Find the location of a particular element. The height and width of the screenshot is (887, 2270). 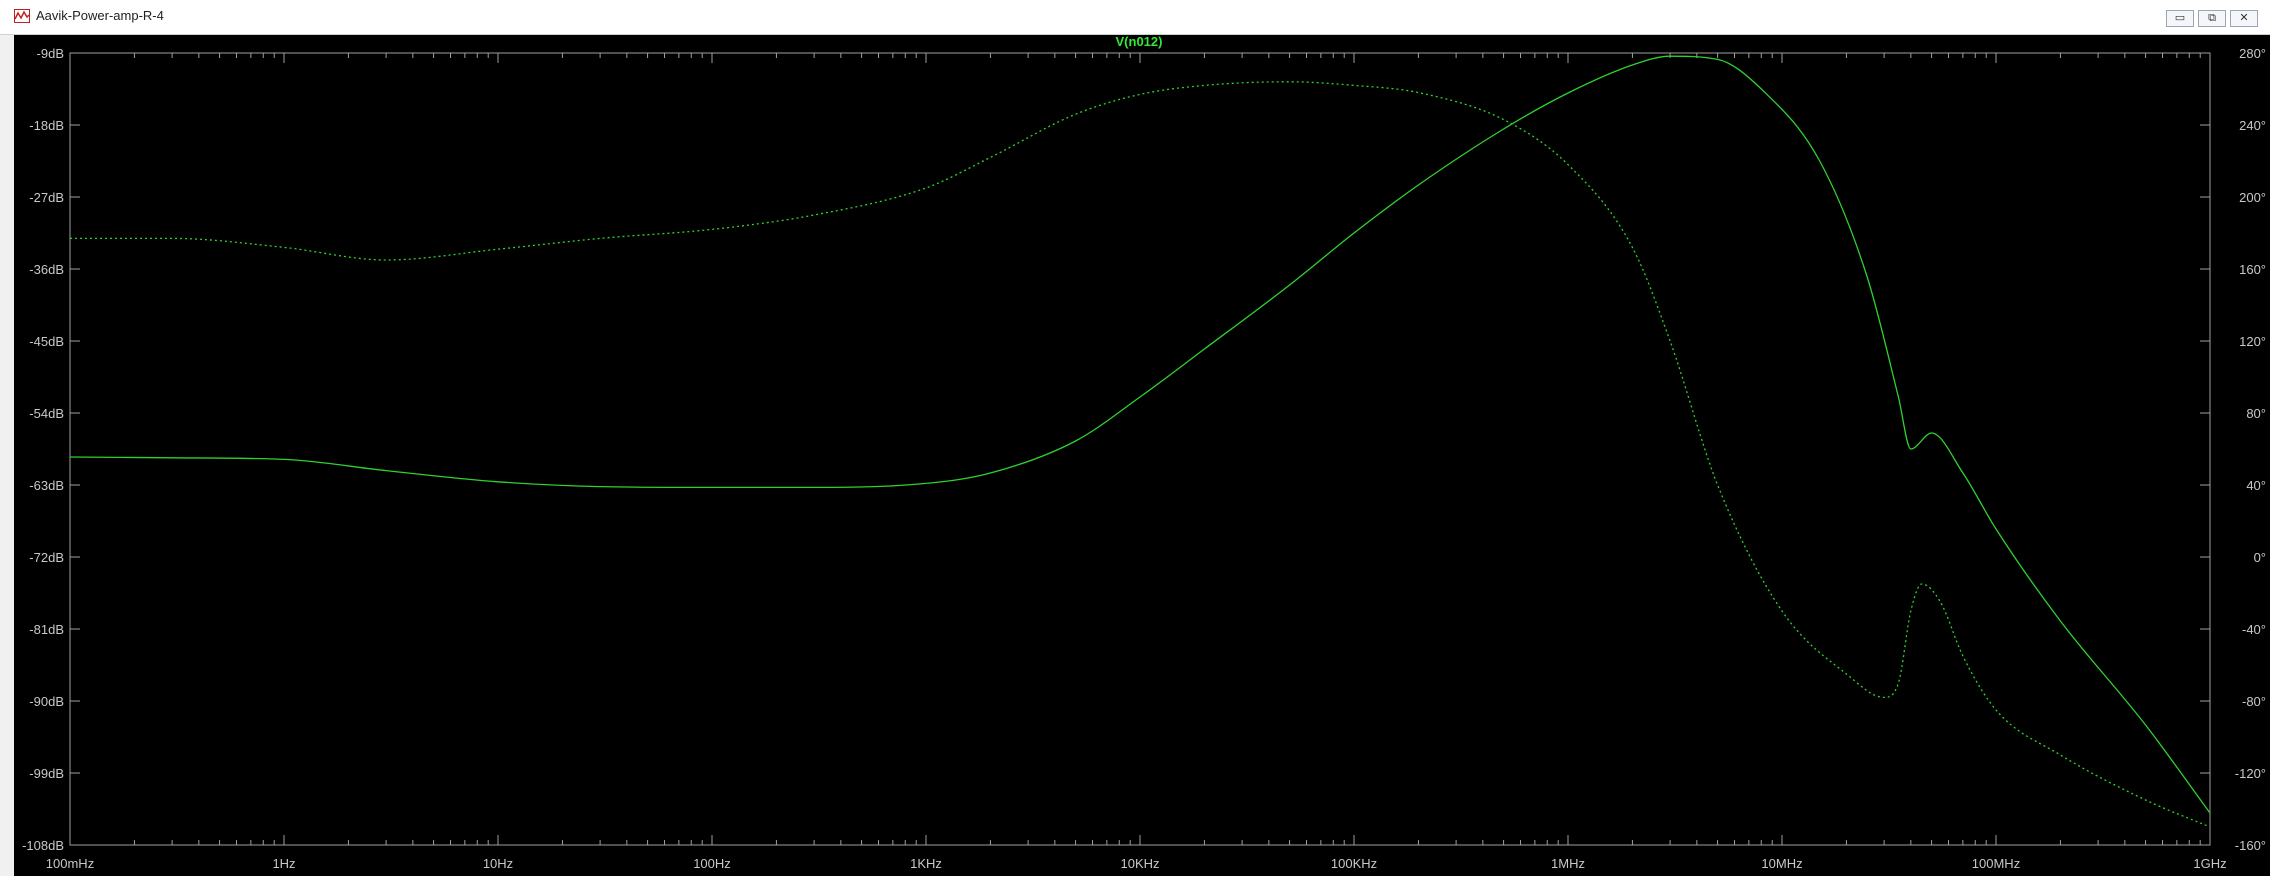

x-tick-label: 10Hz is located at coordinates (498, 863).